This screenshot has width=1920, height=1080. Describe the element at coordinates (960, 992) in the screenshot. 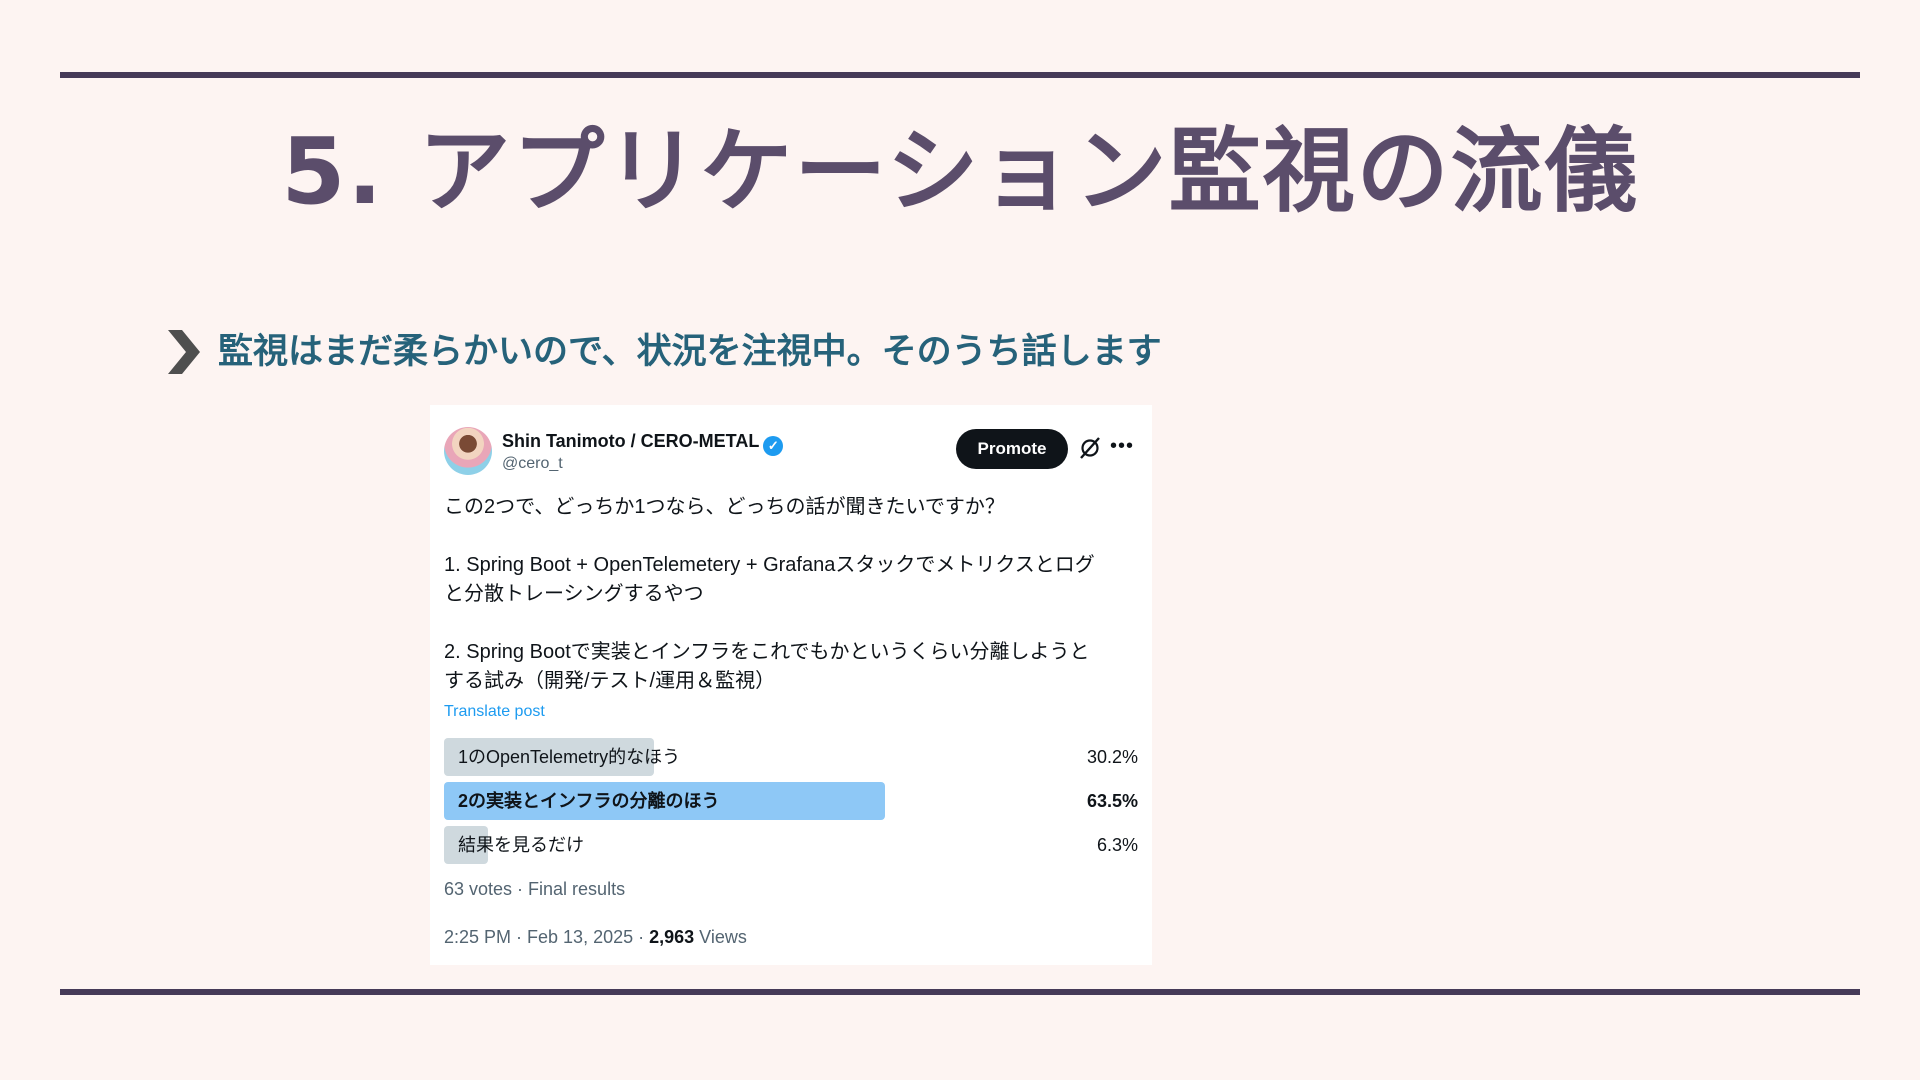

I see `bottom-divider` at that location.